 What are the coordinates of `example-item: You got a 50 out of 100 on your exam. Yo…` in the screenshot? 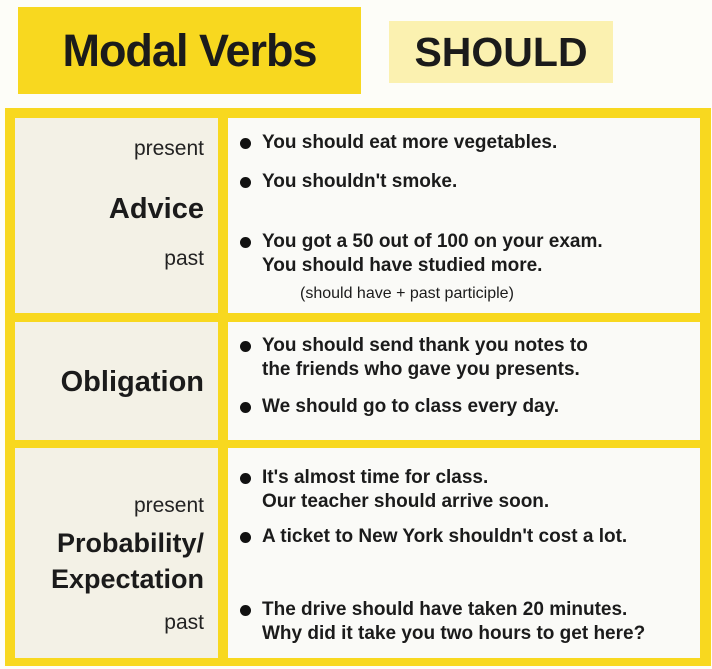 It's located at (421, 254).